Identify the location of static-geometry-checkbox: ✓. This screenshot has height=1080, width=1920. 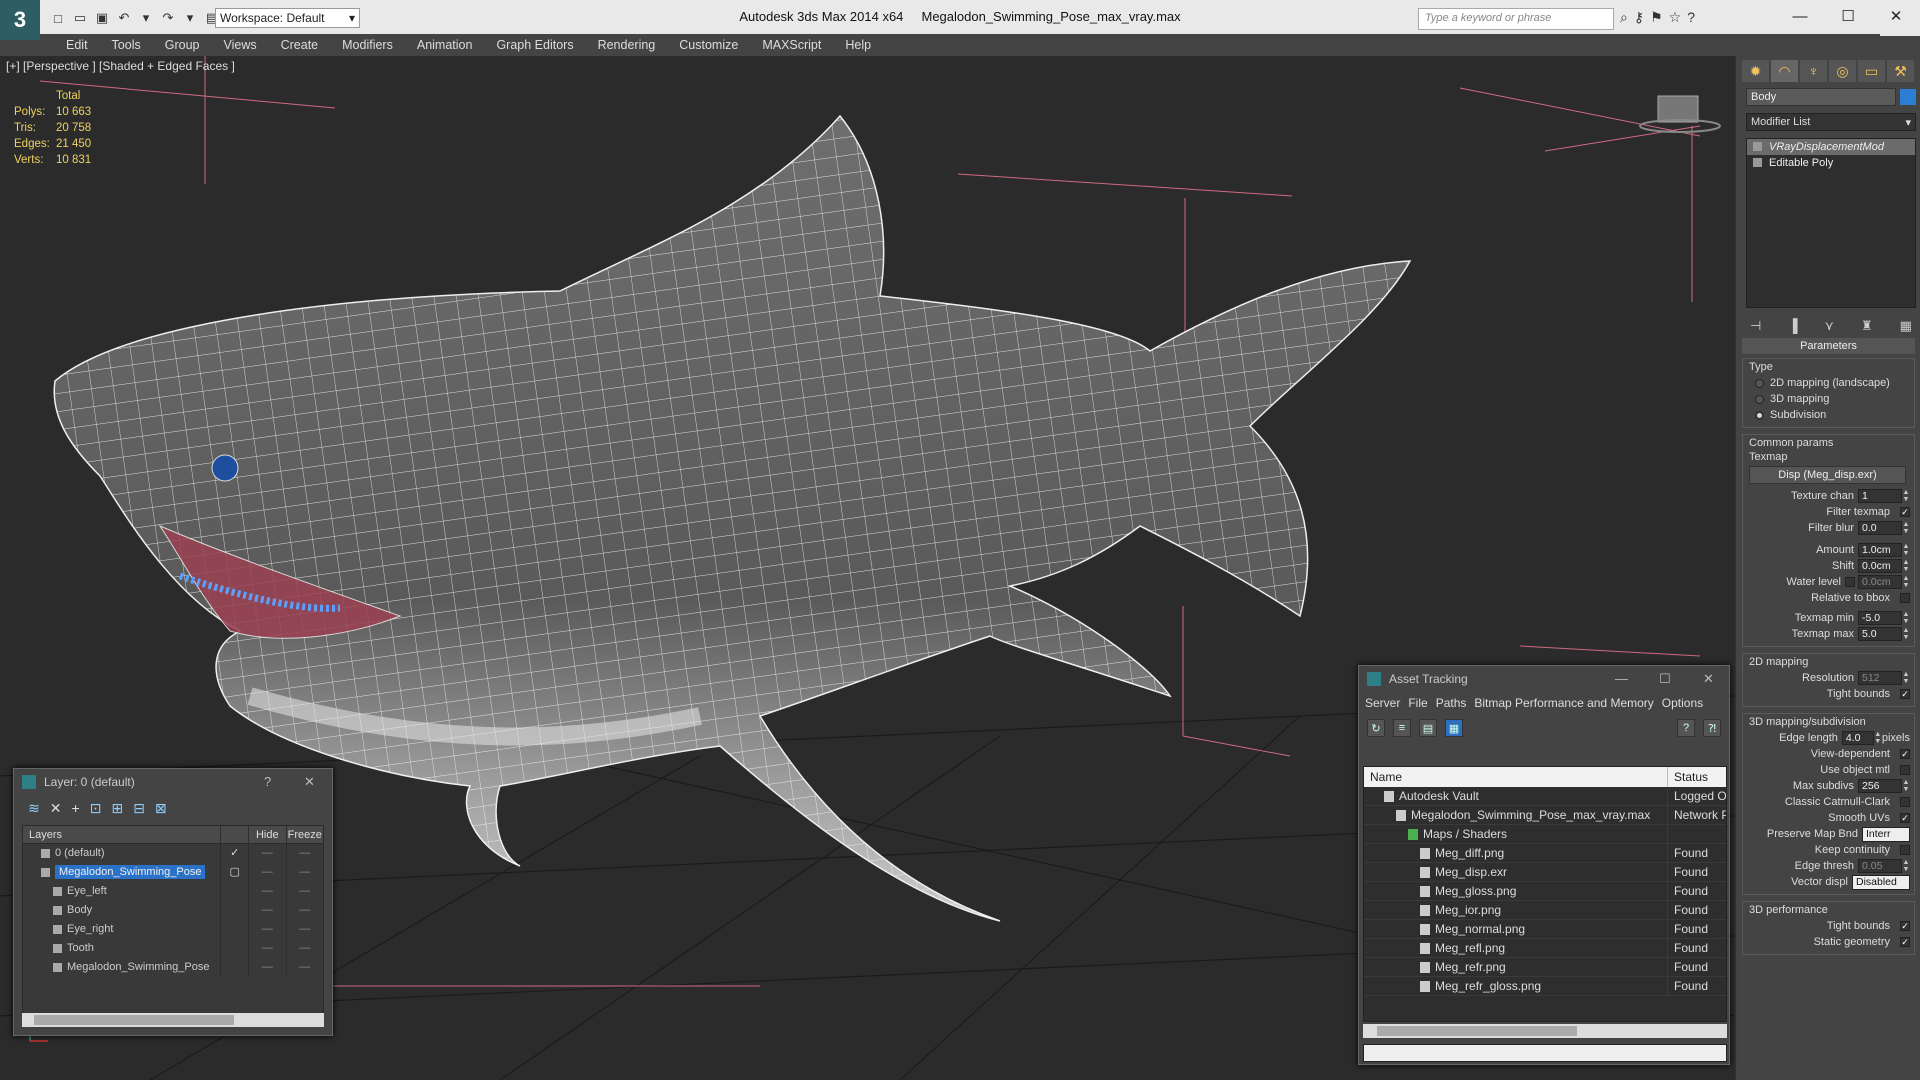
(1905, 942).